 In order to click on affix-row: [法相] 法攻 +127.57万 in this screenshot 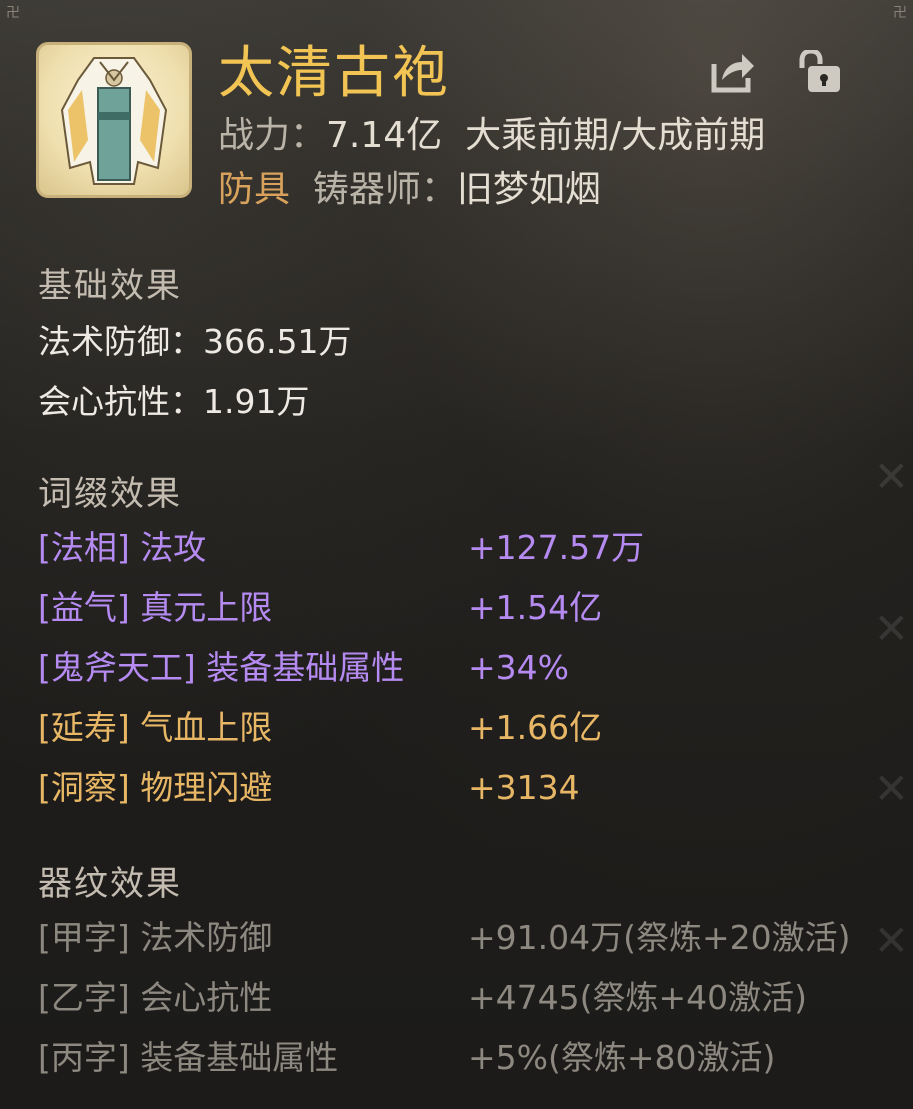, I will do `click(470, 548)`.